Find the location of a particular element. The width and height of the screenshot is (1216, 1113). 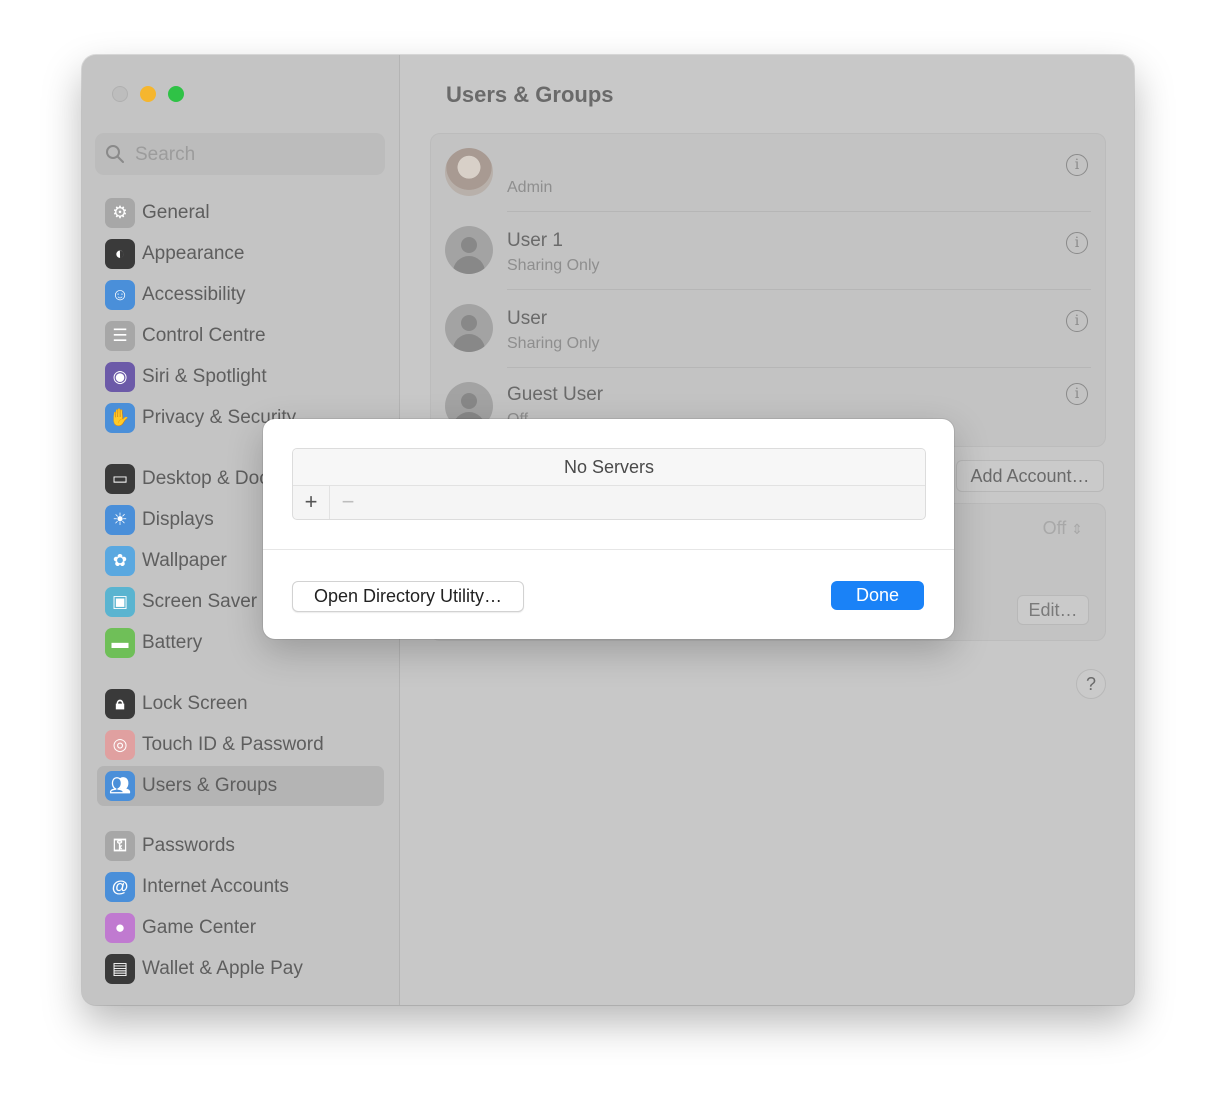

sidebar-item-internet-accounts: @ Internet Accounts is located at coordinates (240, 887).